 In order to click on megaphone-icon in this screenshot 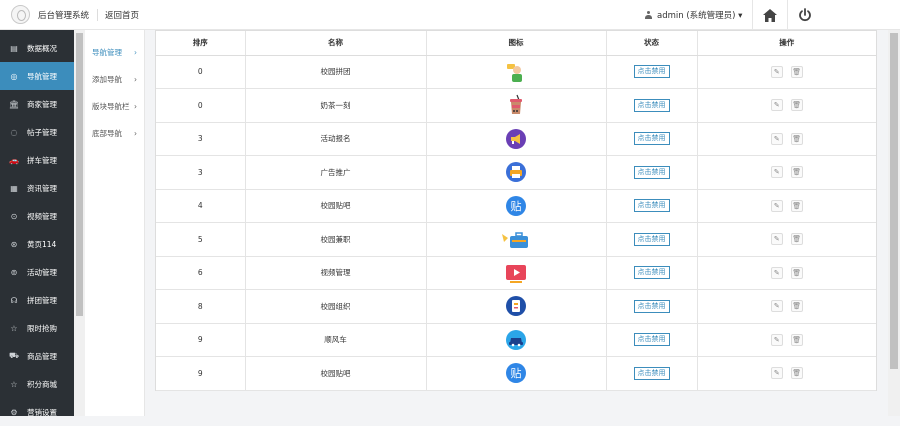, I will do `click(516, 138)`.